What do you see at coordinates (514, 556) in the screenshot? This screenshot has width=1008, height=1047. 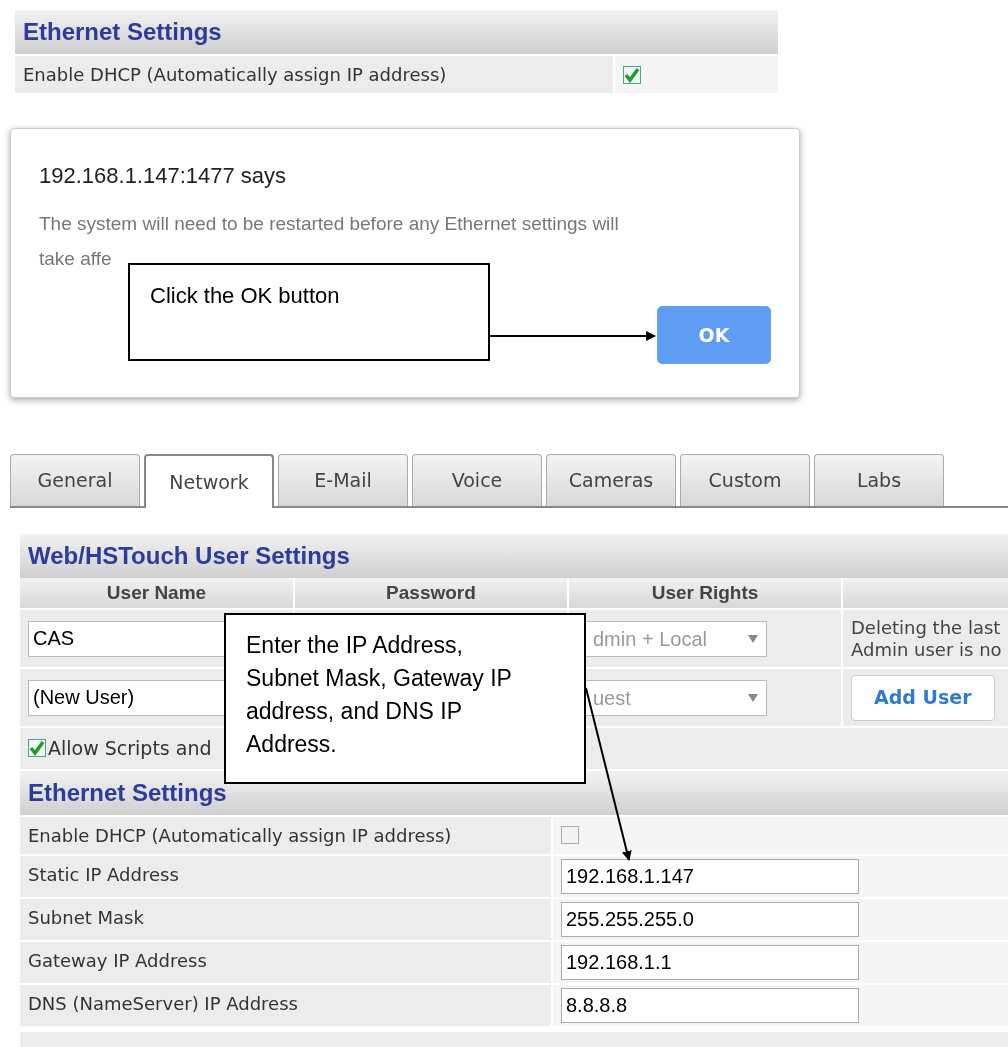 I see `section-header: Web/HSTouch User Settings` at bounding box center [514, 556].